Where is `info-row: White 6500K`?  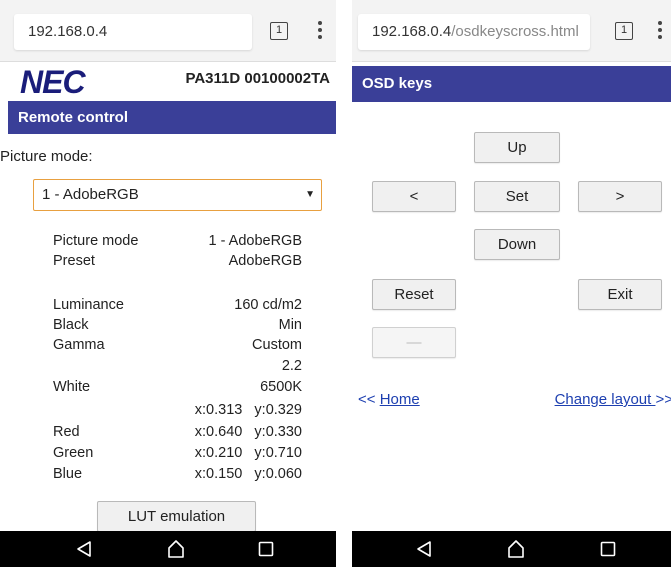 info-row: White 6500K is located at coordinates (177, 387).